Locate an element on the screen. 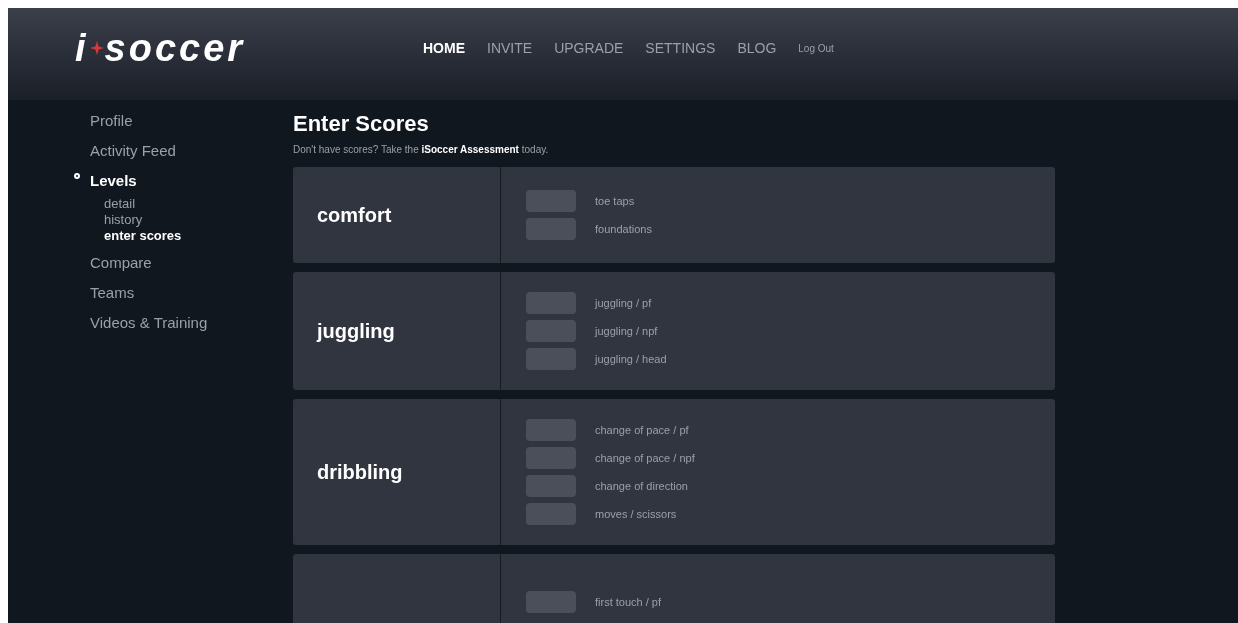 Image resolution: width=1238 pixels, height=623 pixels. page-title: Enter Scores is located at coordinates (361, 124).